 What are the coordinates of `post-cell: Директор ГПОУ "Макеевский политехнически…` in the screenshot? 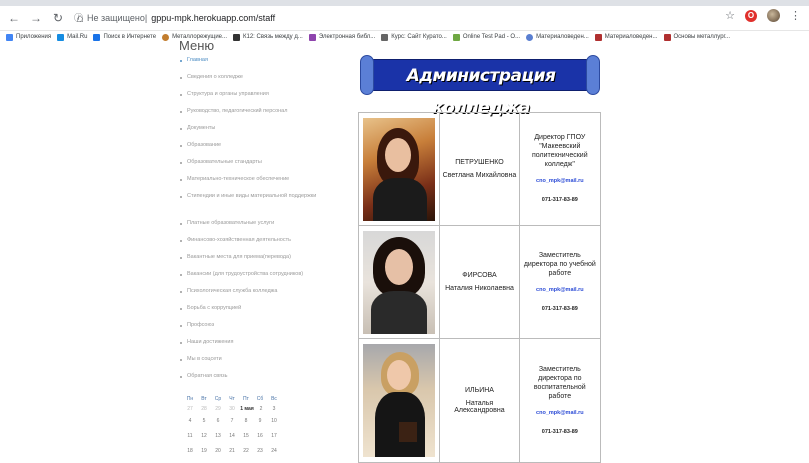 It's located at (560, 169).